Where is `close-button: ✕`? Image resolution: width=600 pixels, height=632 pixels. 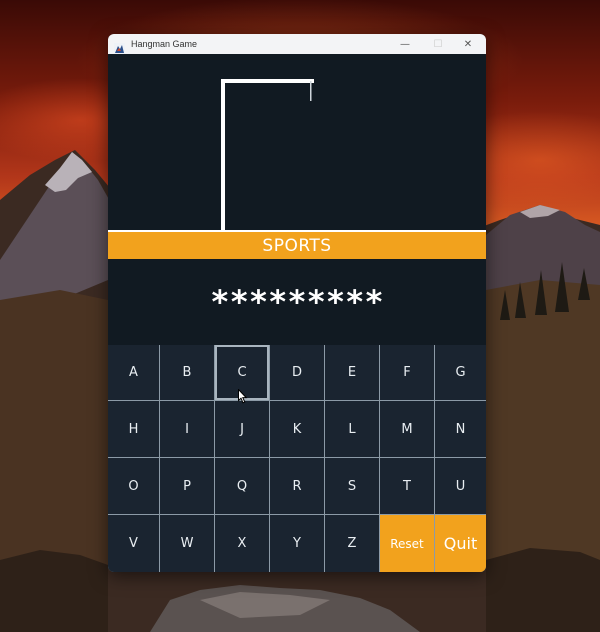
close-button: ✕ is located at coordinates (468, 44).